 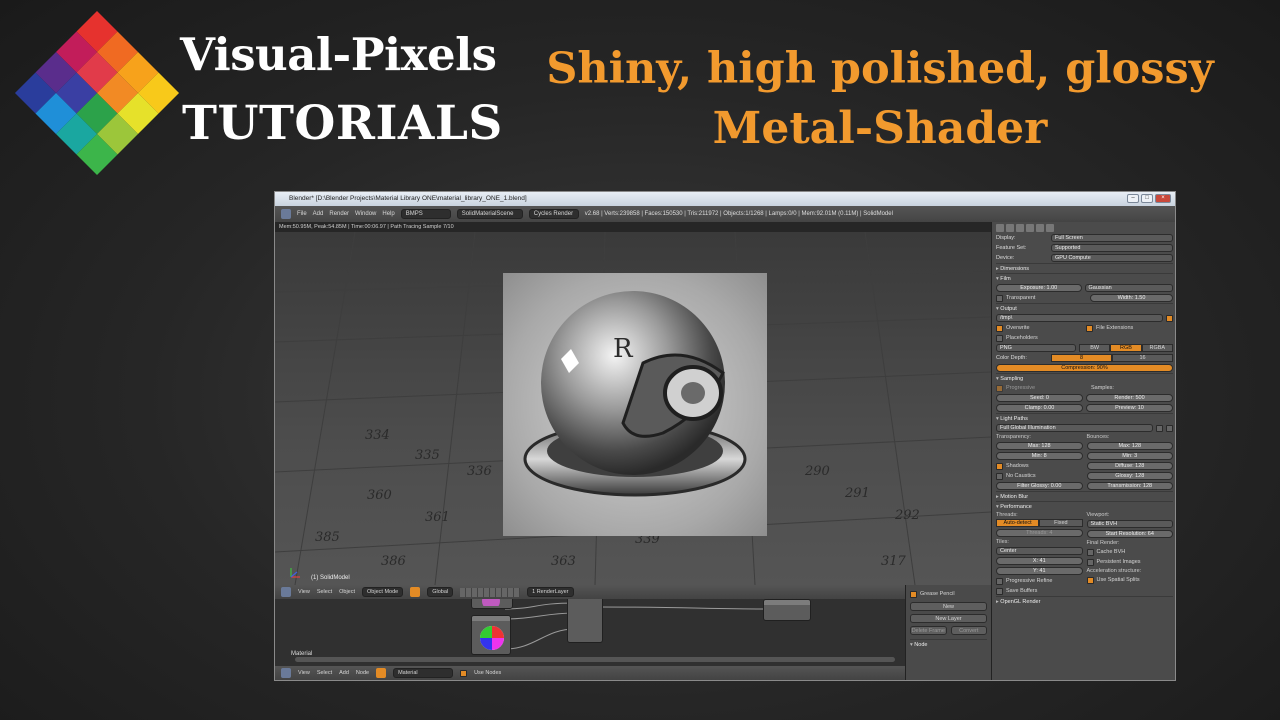 I want to click on menu-render: Render, so click(x=339, y=214).